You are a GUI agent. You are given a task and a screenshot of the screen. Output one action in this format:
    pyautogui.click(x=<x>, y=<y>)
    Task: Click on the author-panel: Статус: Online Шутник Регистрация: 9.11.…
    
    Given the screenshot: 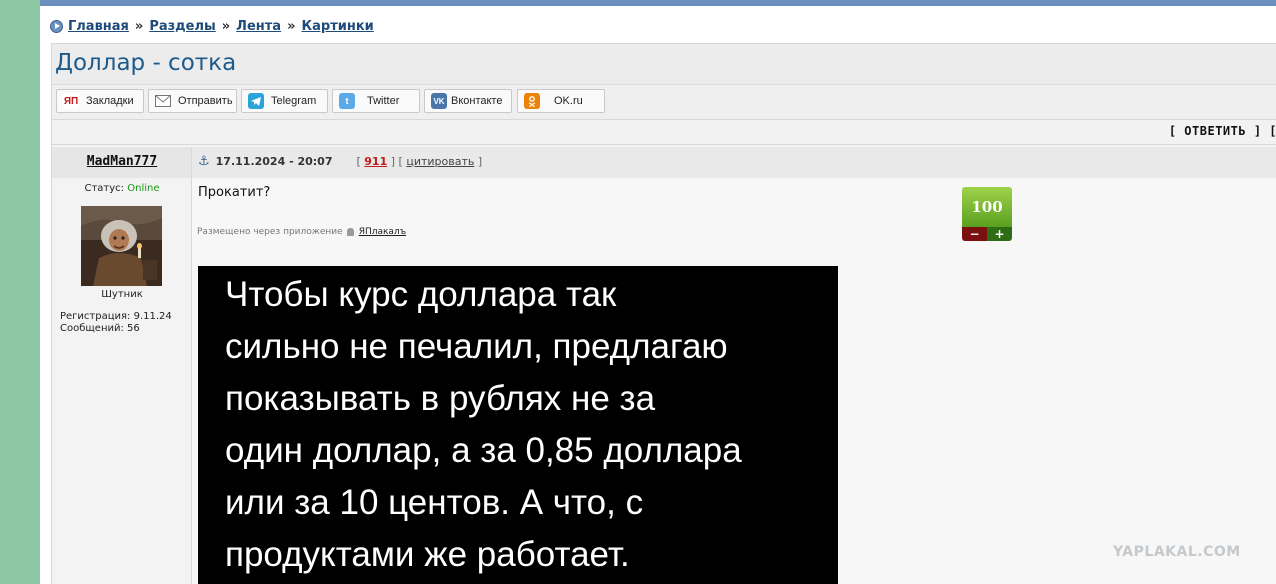 What is the action you would take?
    pyautogui.click(x=122, y=381)
    